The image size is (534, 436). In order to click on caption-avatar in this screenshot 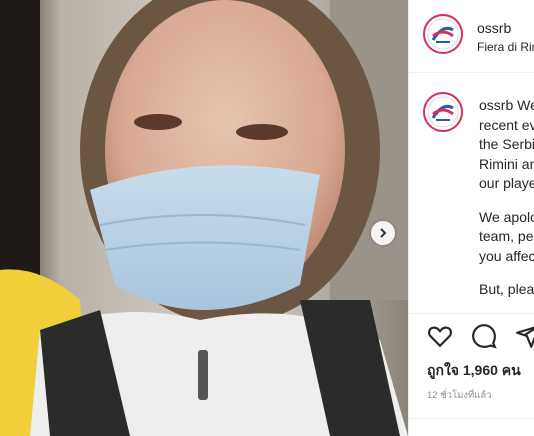, I will do `click(443, 112)`.